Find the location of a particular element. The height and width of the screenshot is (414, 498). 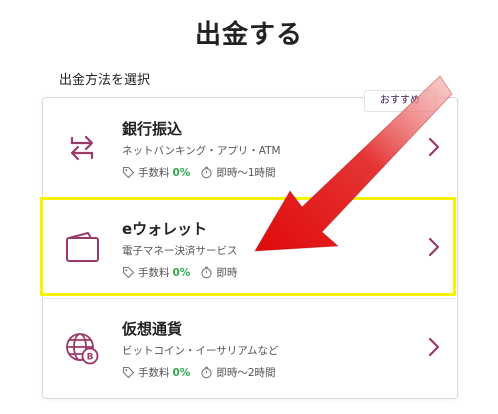

method-meta: 手数料 0% 即時〜2時間 is located at coordinates (199, 372).